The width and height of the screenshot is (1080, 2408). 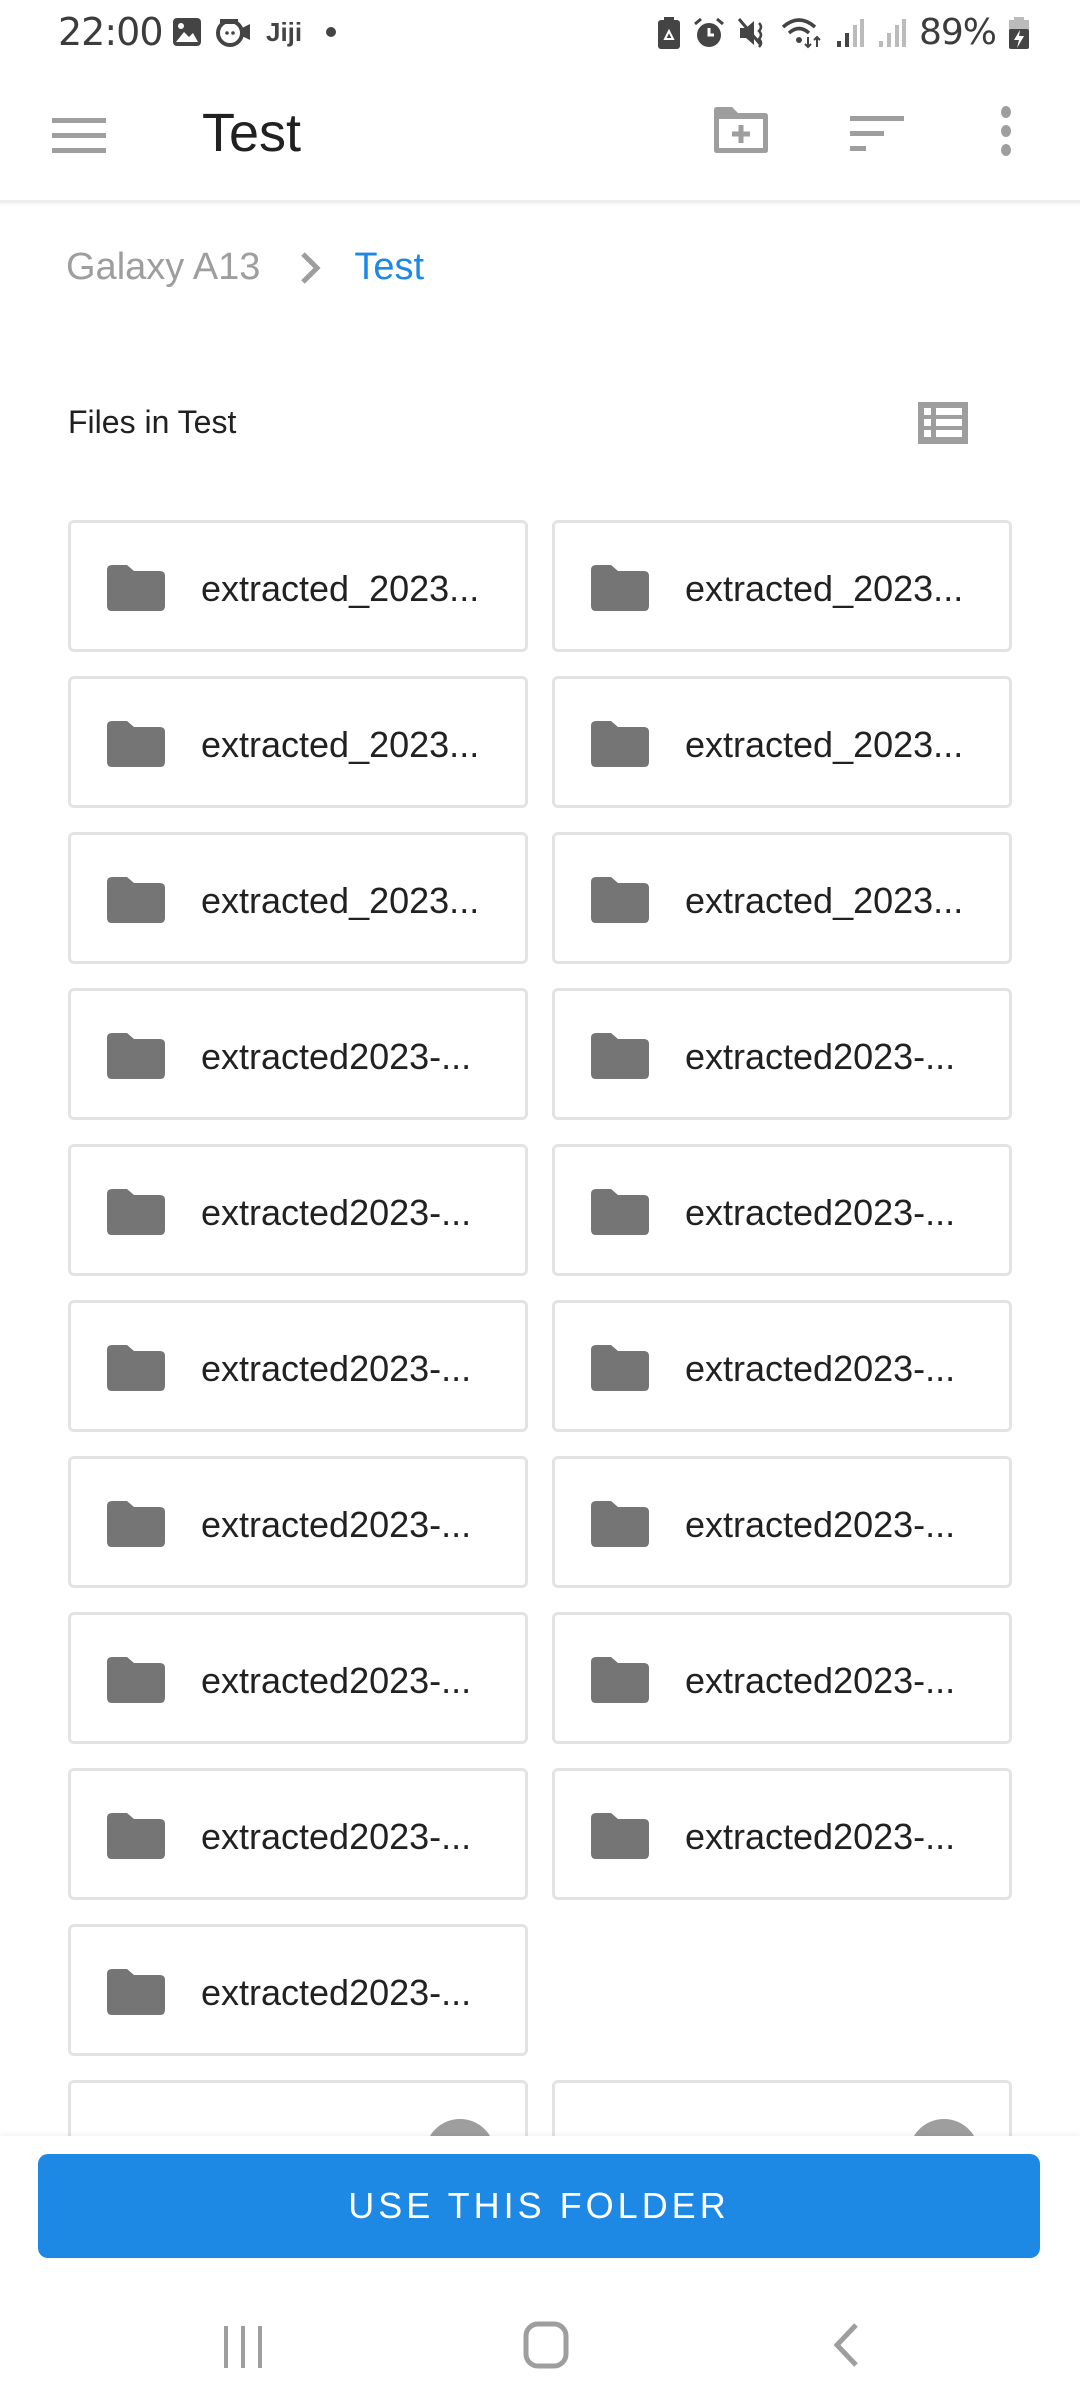 I want to click on mute-icon, so click(x=750, y=32).